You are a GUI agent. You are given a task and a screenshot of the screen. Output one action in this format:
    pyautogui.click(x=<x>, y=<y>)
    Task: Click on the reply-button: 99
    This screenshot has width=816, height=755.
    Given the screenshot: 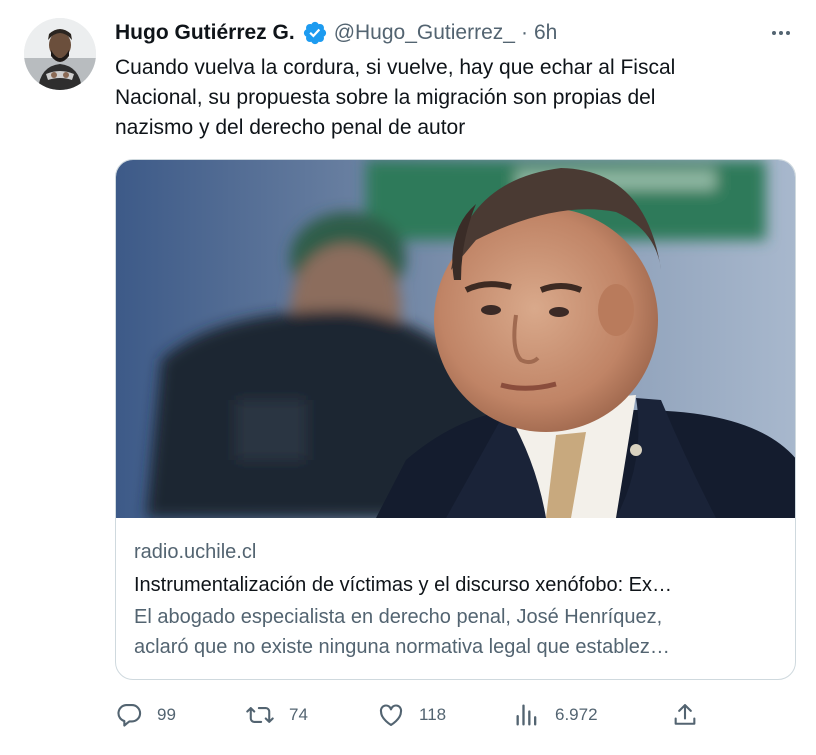 What is the action you would take?
    pyautogui.click(x=145, y=715)
    